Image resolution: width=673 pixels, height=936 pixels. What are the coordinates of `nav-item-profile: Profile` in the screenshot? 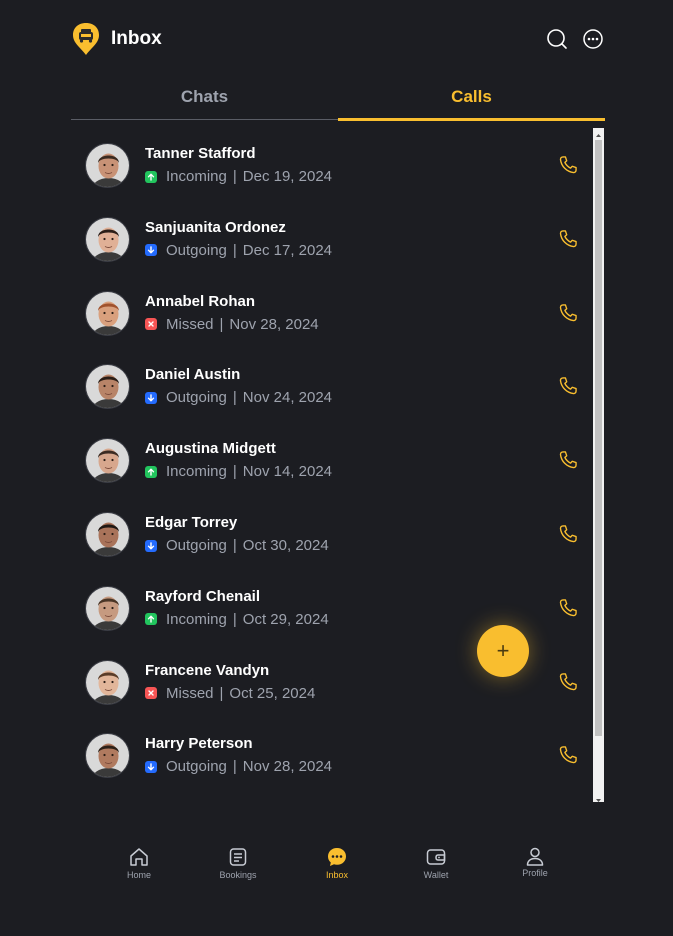 It's located at (535, 863).